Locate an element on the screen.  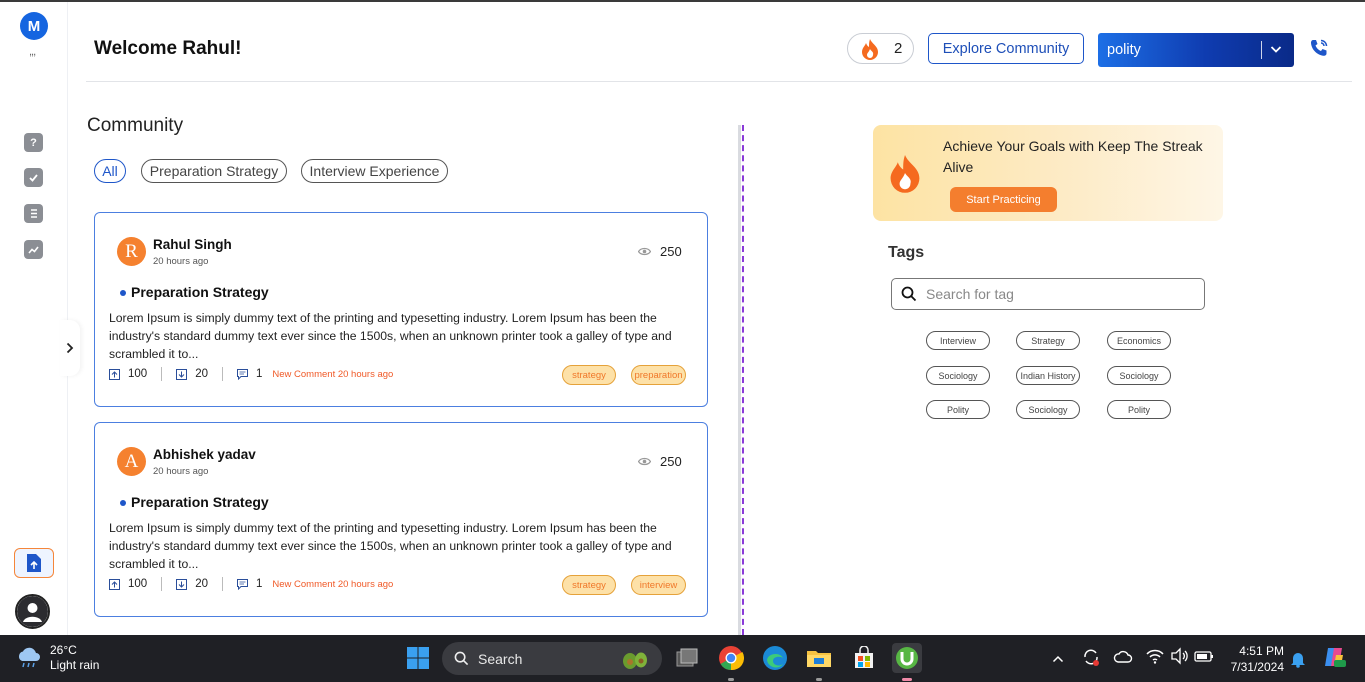
notification-bell-icon is located at coordinates (1298, 661).